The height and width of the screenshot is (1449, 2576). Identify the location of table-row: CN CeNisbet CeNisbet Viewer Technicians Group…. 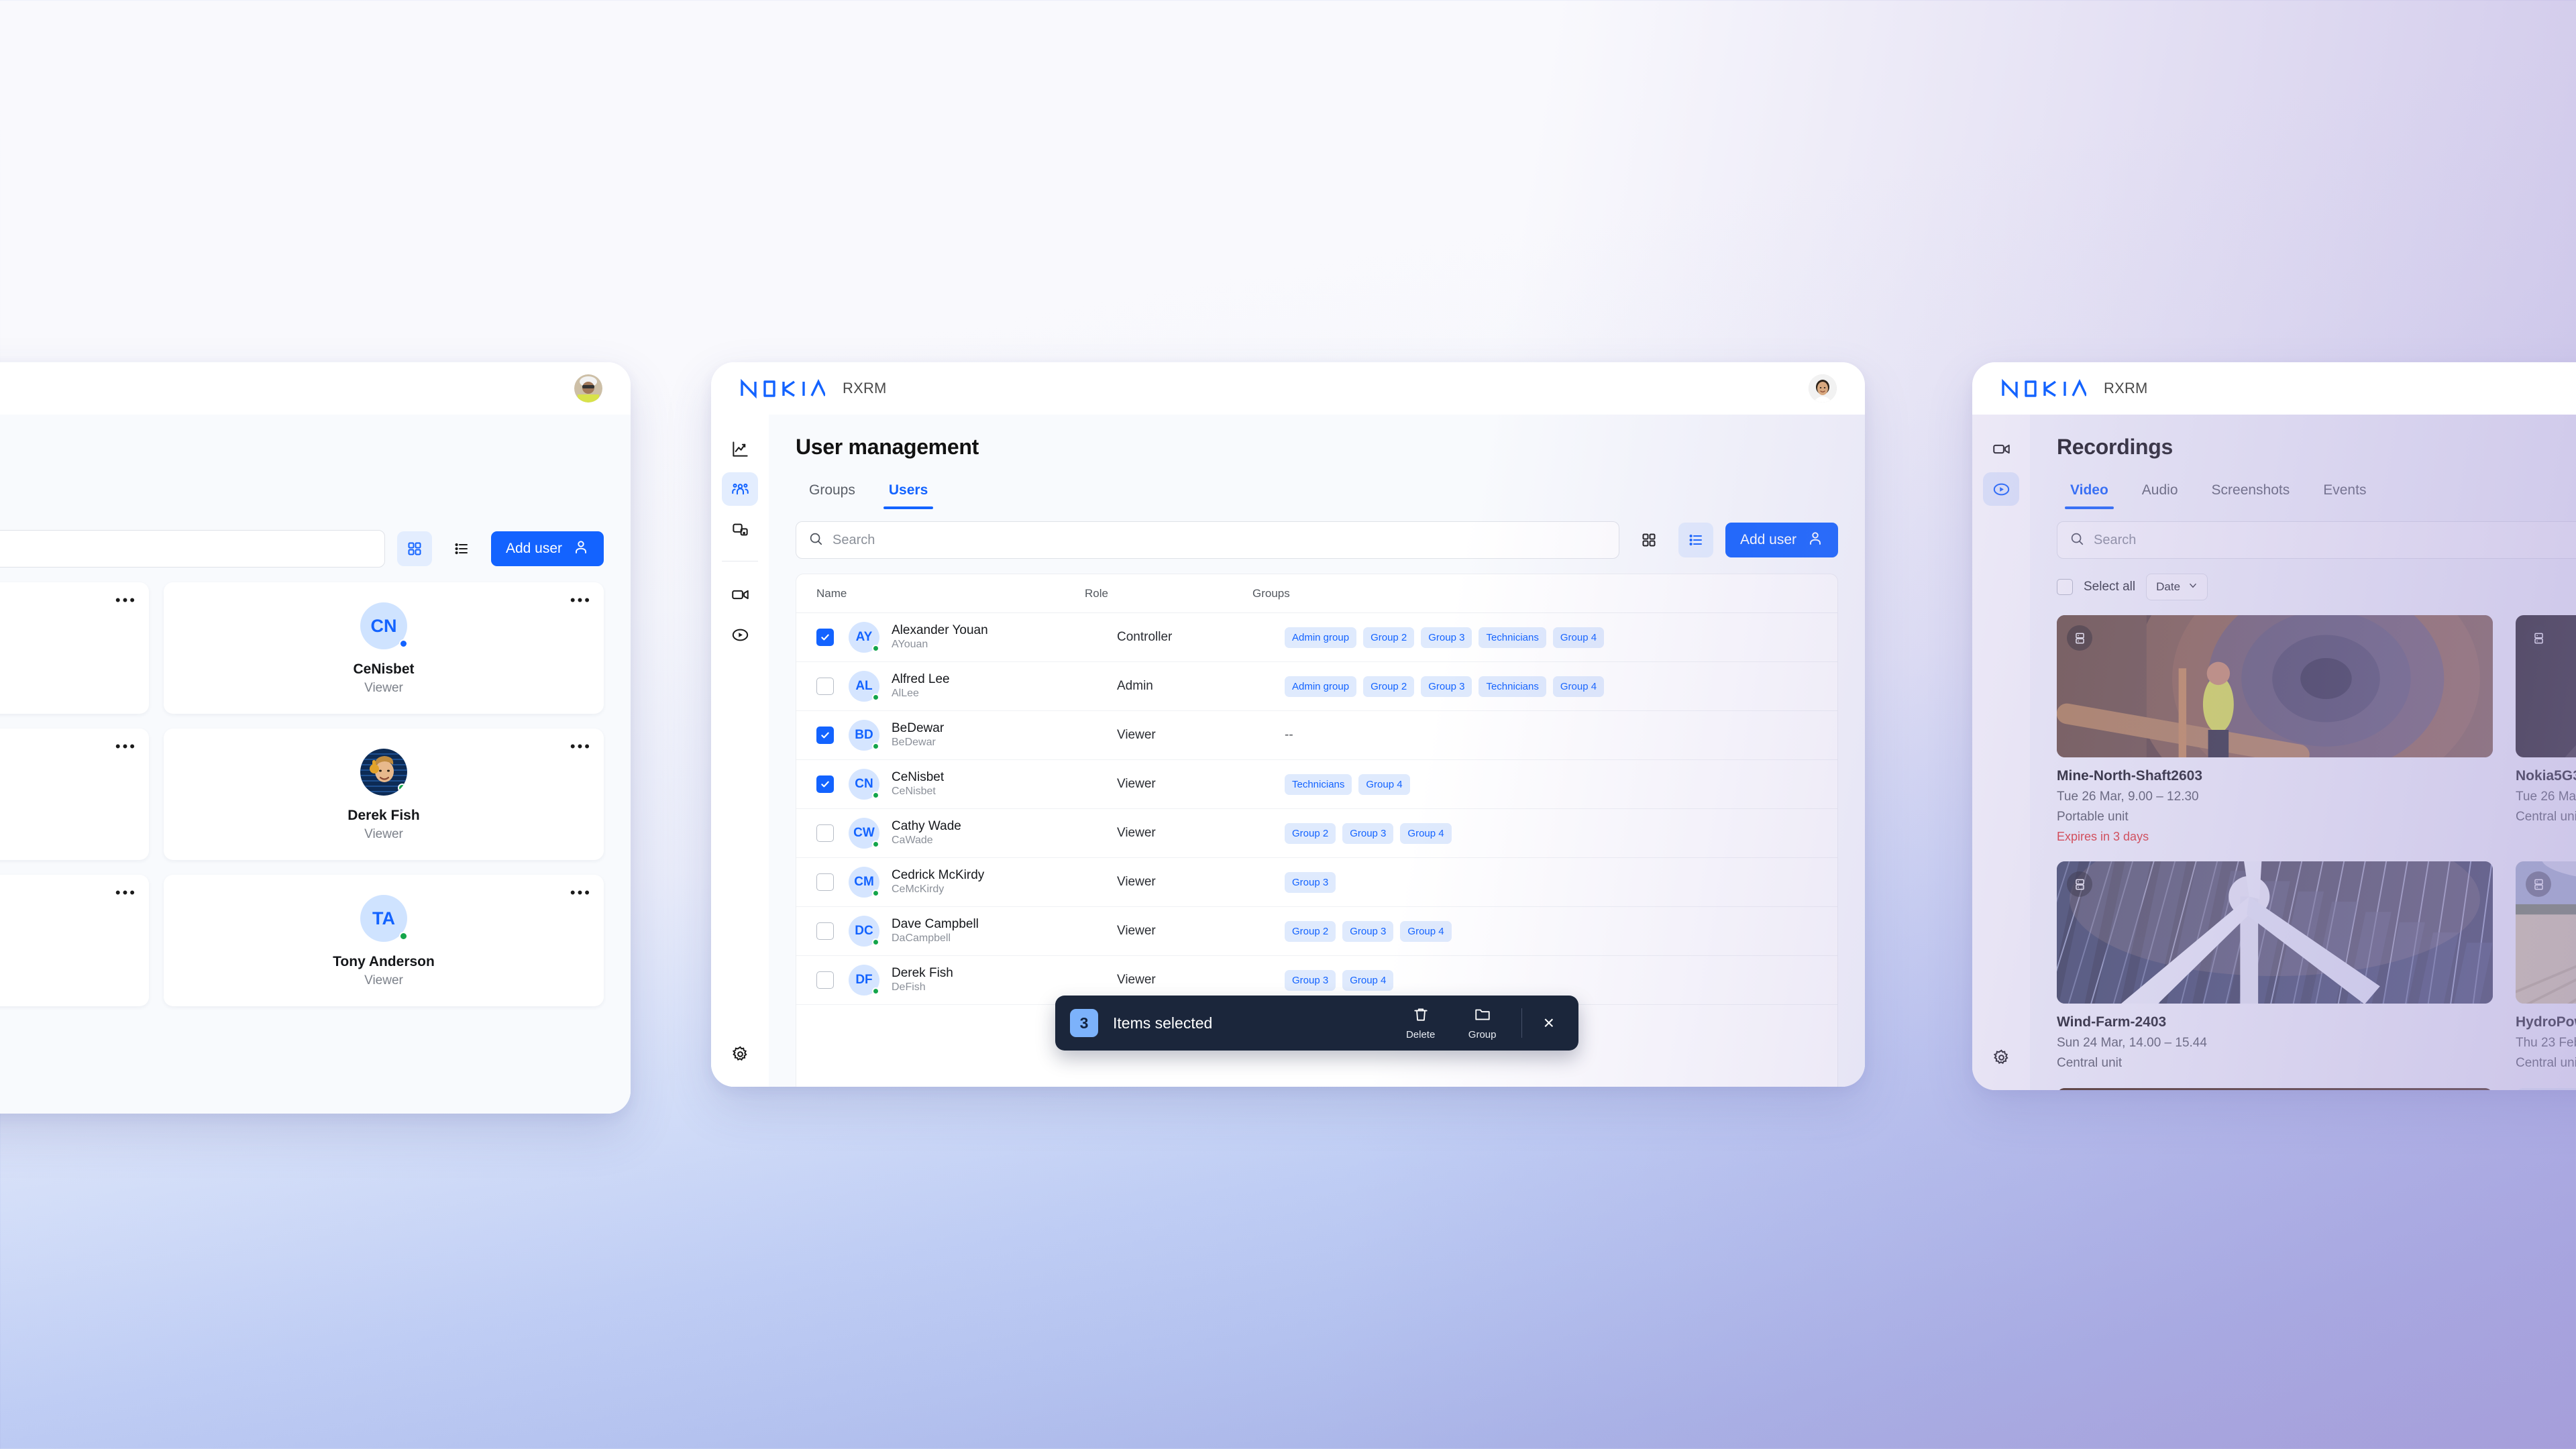
(1316, 784).